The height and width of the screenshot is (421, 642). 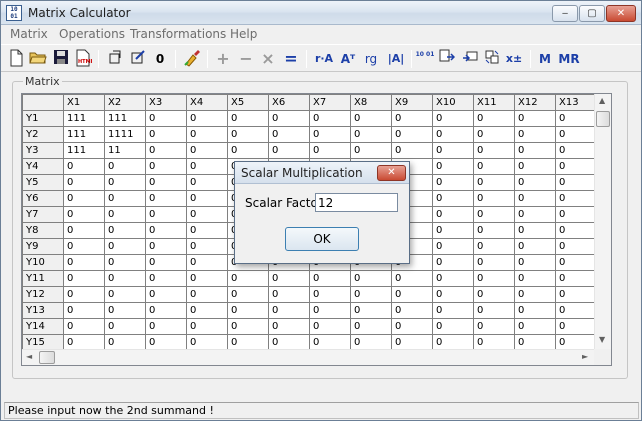 I want to click on open-folder-icon, so click(x=38, y=59).